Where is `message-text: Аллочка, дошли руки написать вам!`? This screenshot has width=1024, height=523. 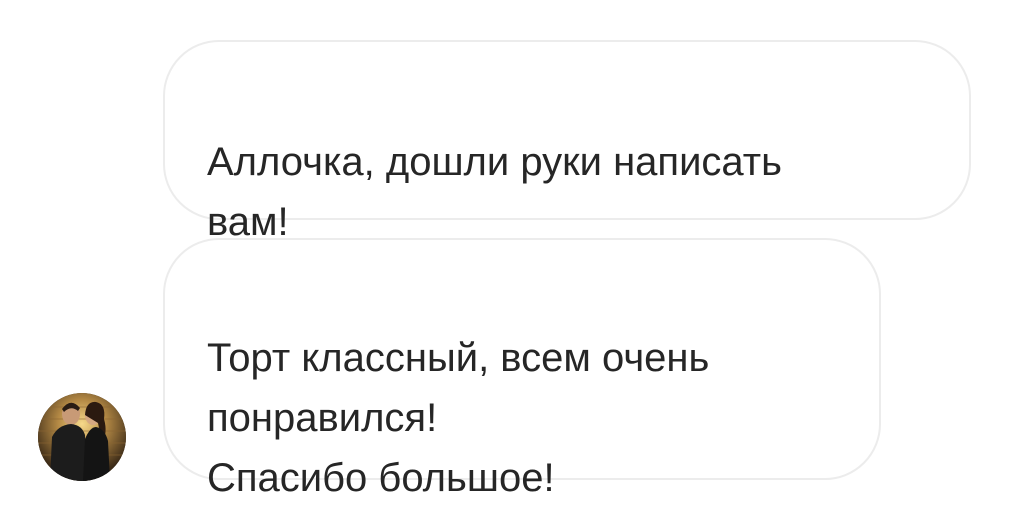 message-text: Аллочка, дошли руки написать вам! is located at coordinates (494, 192).